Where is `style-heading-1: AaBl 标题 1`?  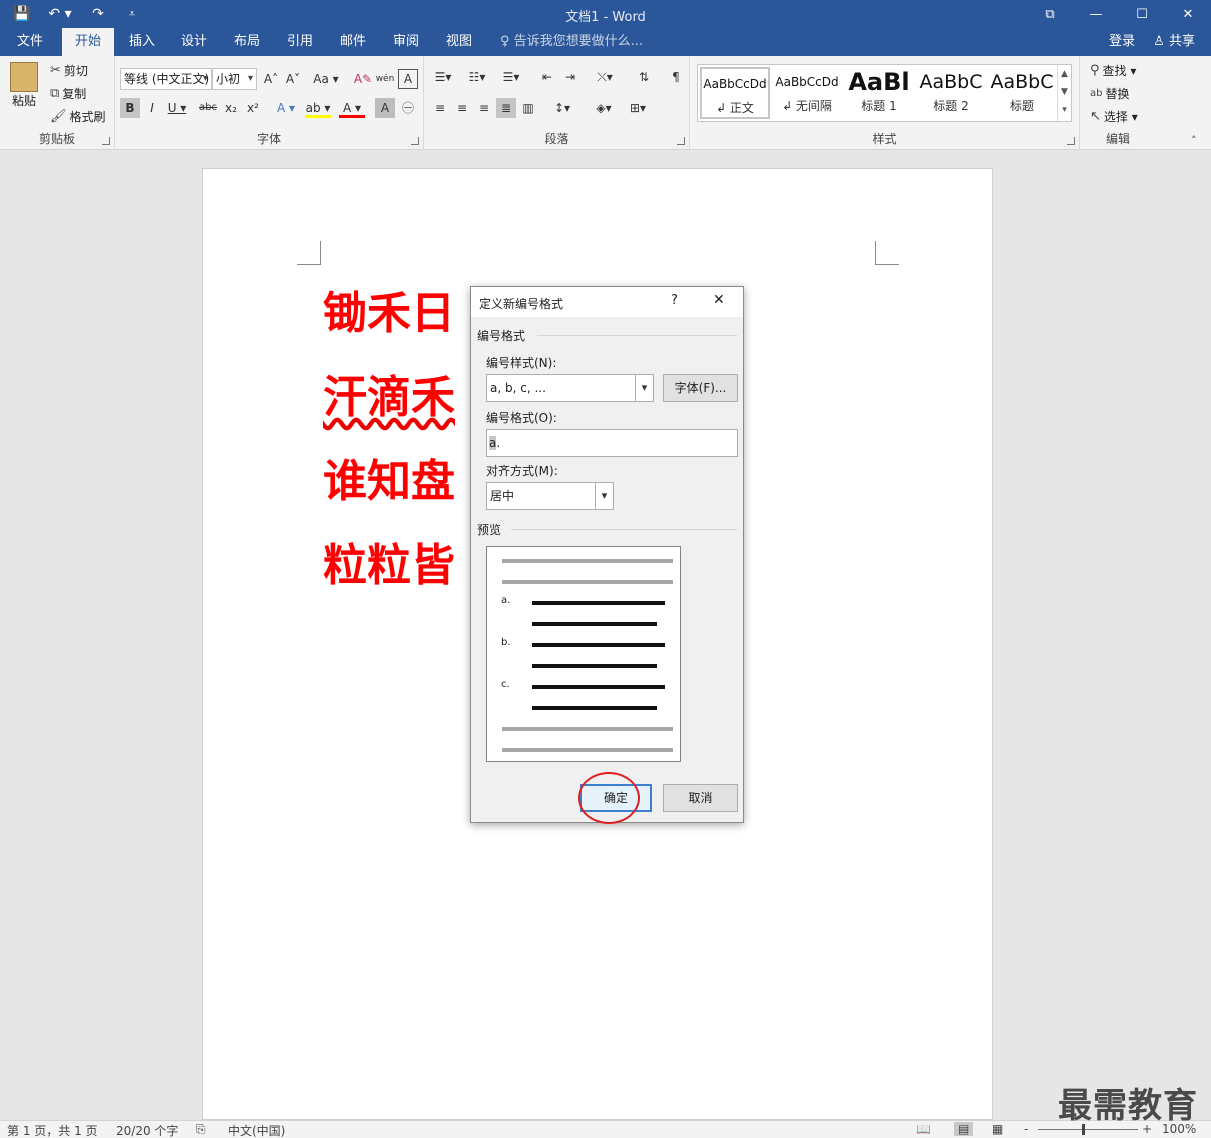
style-heading-1: AaBl 标题 1 is located at coordinates (879, 93).